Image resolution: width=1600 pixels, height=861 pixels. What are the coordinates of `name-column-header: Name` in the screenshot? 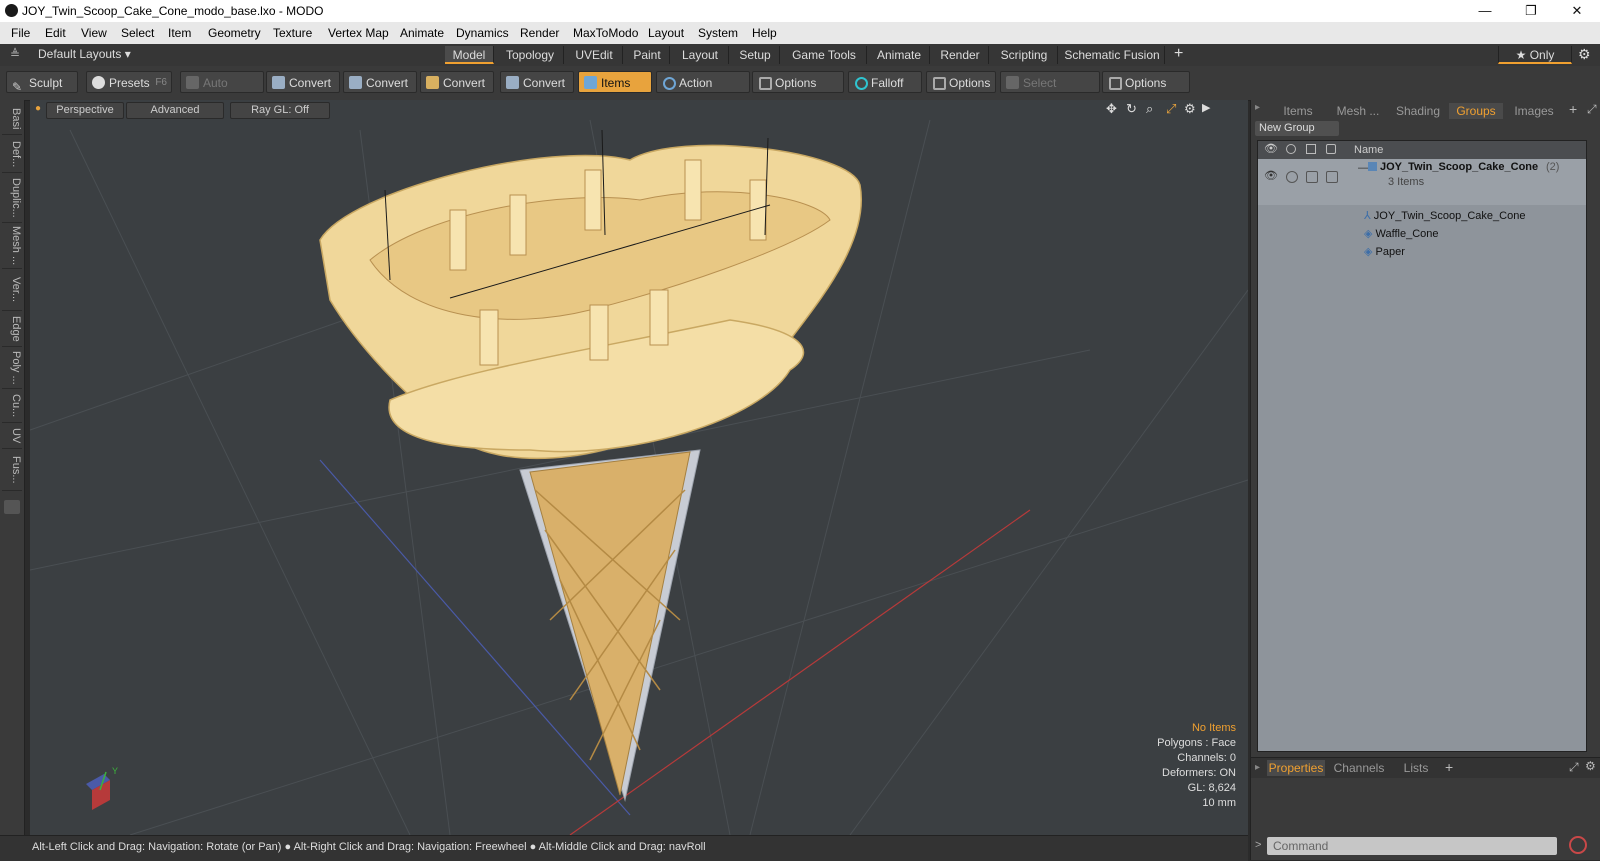 It's located at (1368, 150).